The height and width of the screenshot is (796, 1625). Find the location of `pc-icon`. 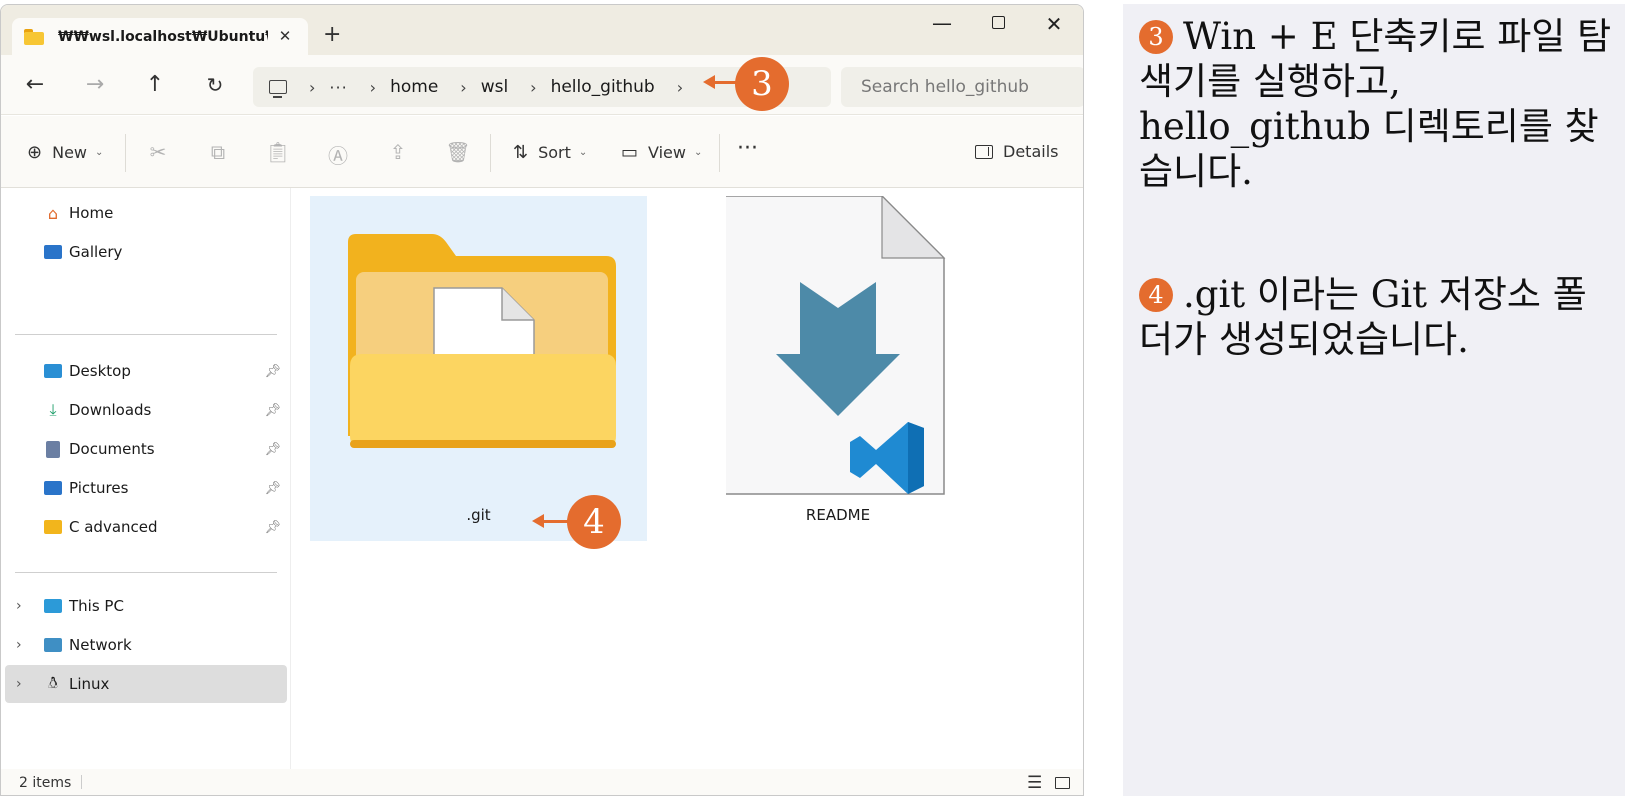

pc-icon is located at coordinates (53, 606).